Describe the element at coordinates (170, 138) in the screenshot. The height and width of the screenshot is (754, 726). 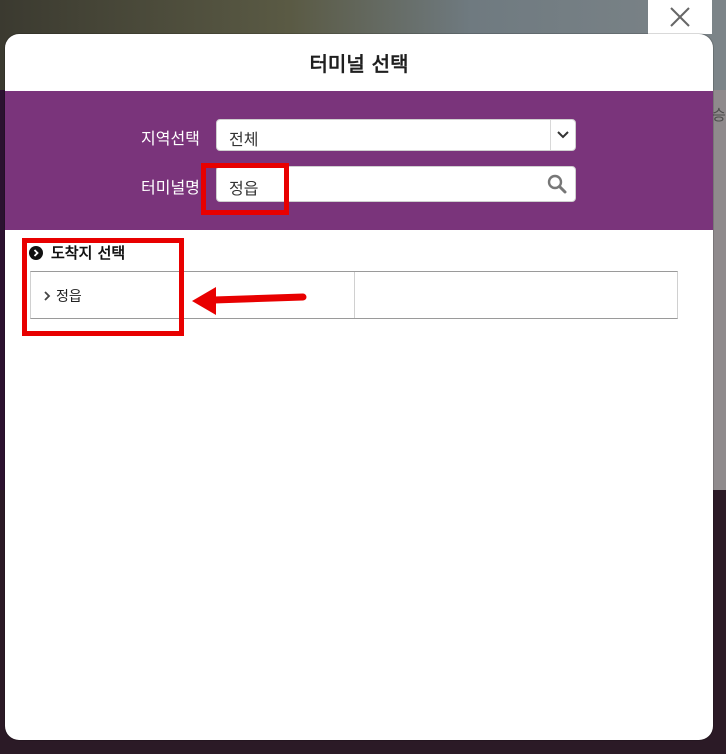
I see `region-label: 지역선택` at that location.